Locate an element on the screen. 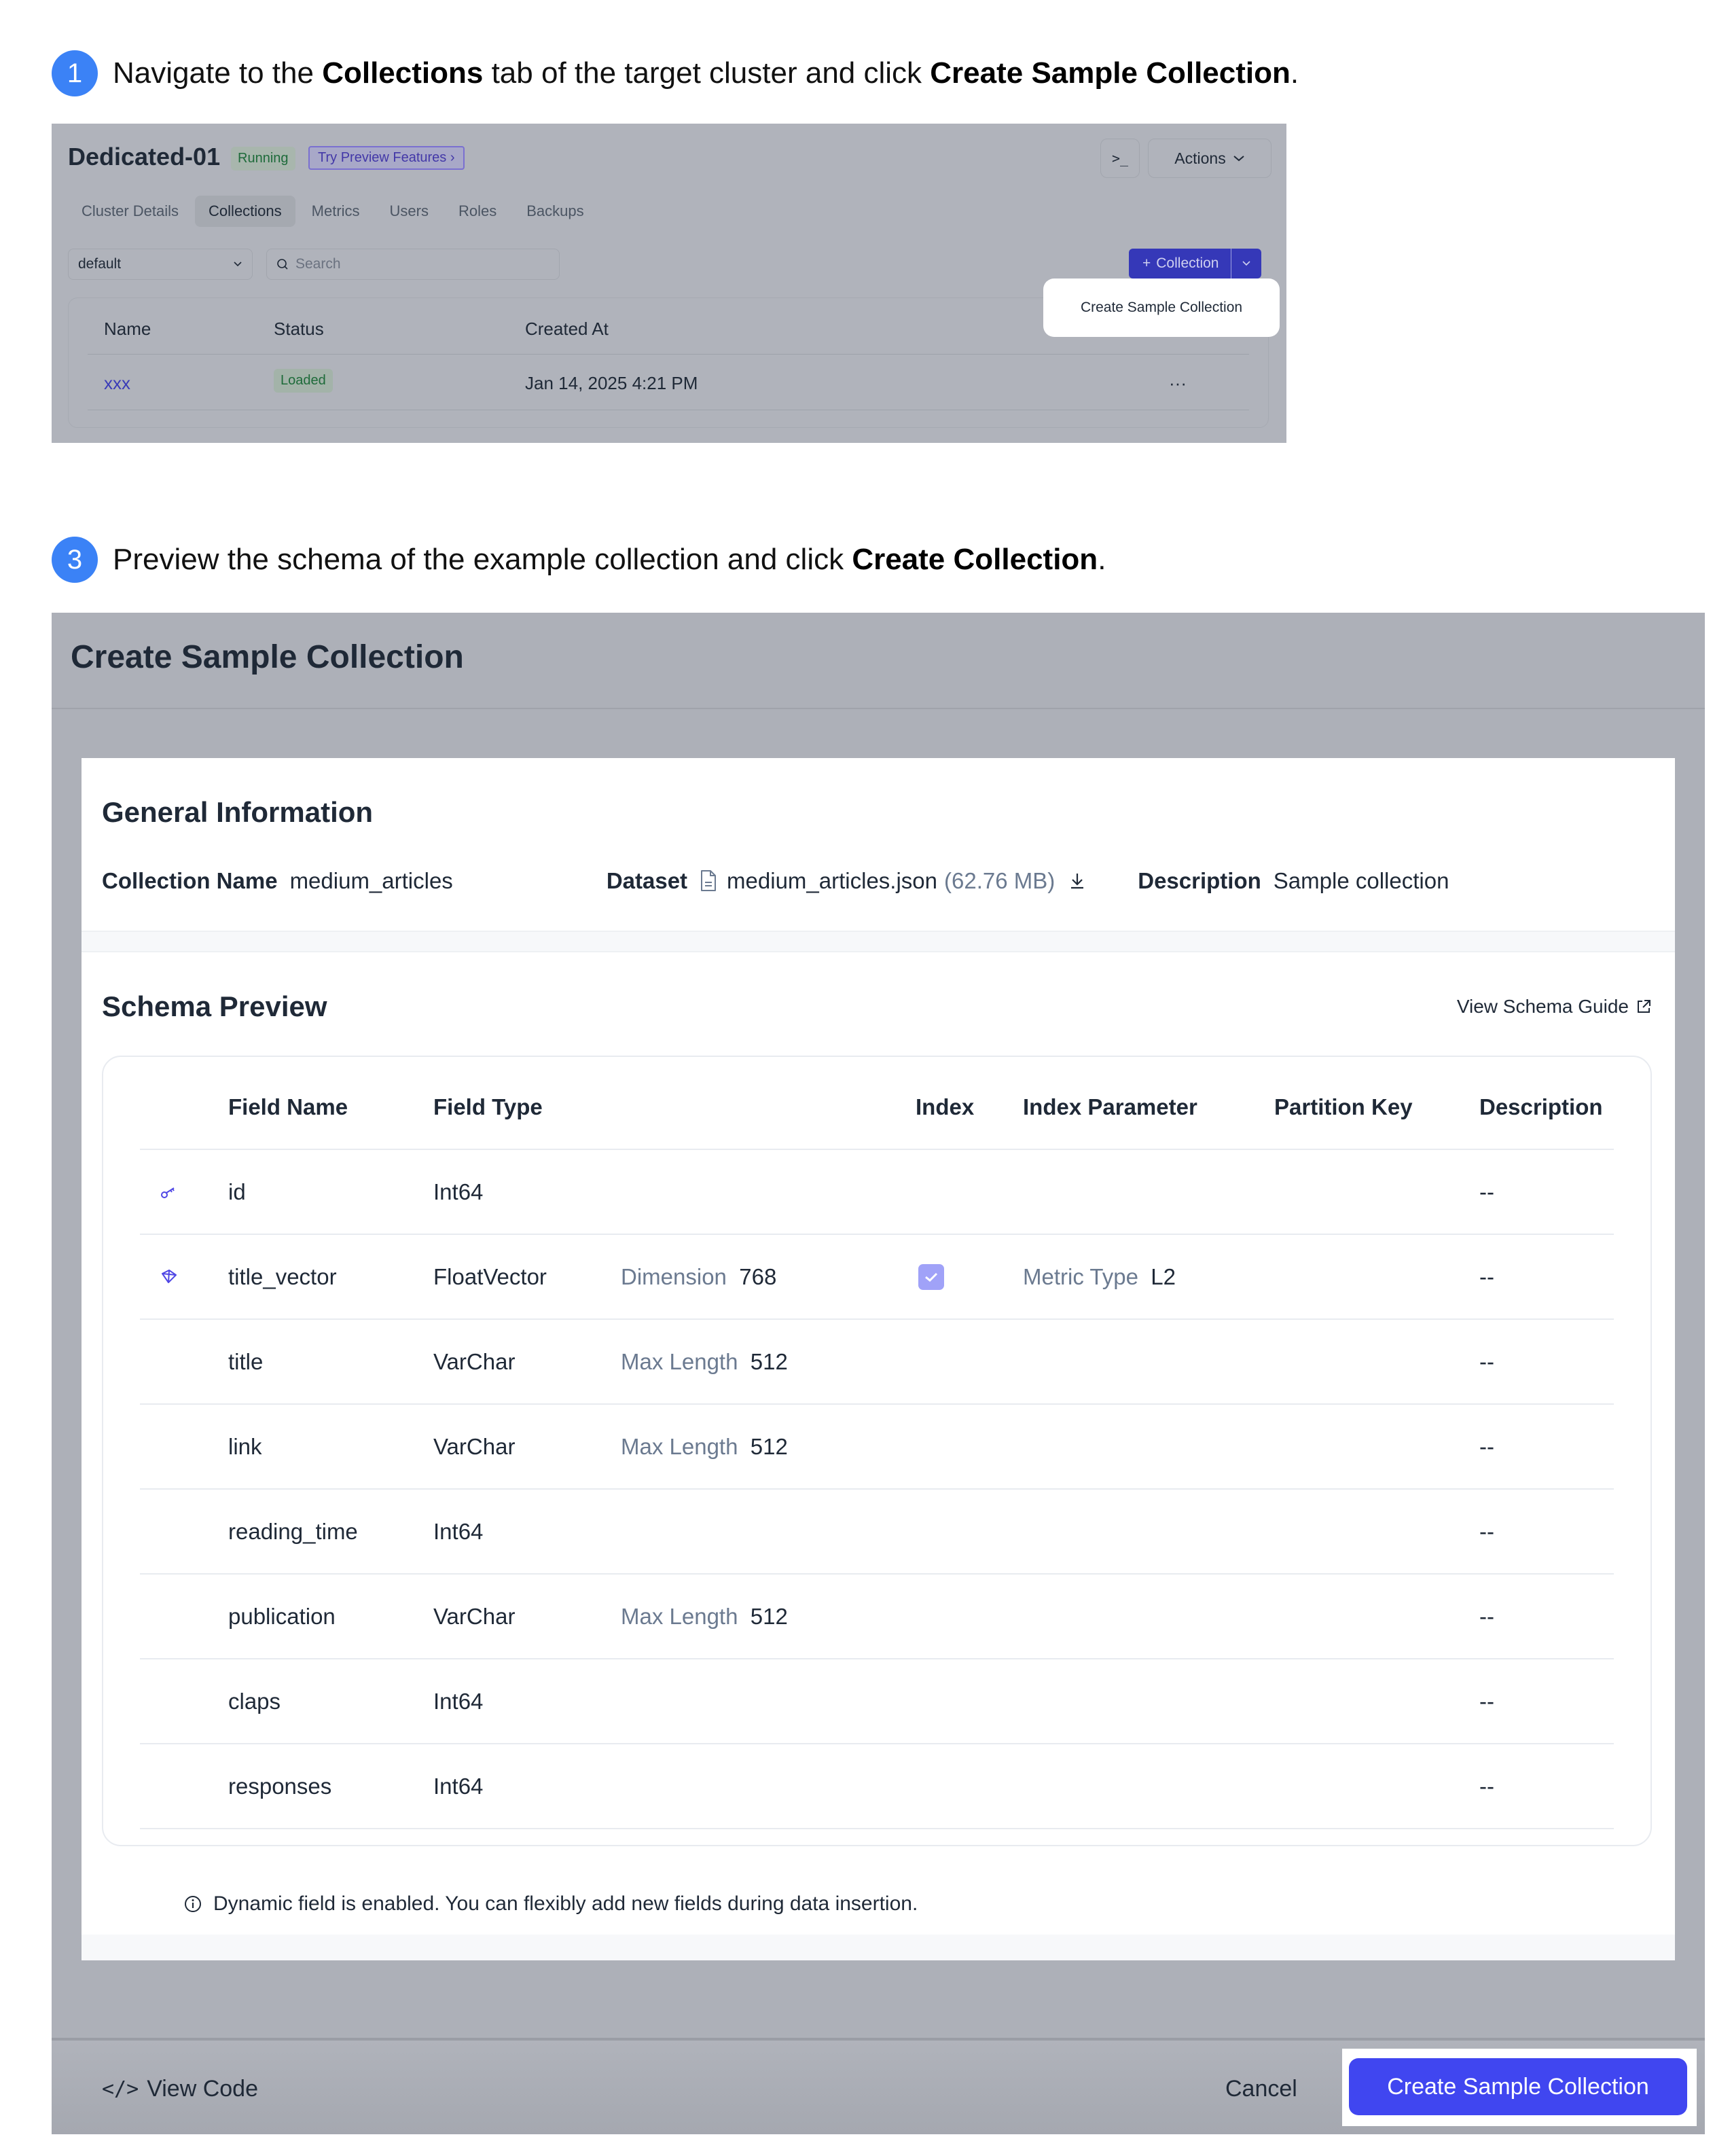 This screenshot has width=1732, height=2156. cluster-name: Dedicated-01 is located at coordinates (144, 156).